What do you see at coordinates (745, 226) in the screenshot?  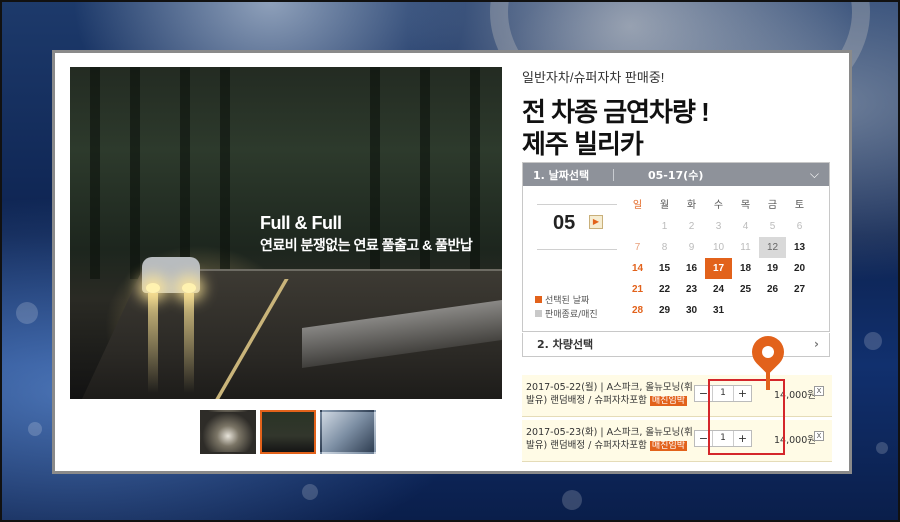 I see `day-cell: 4` at bounding box center [745, 226].